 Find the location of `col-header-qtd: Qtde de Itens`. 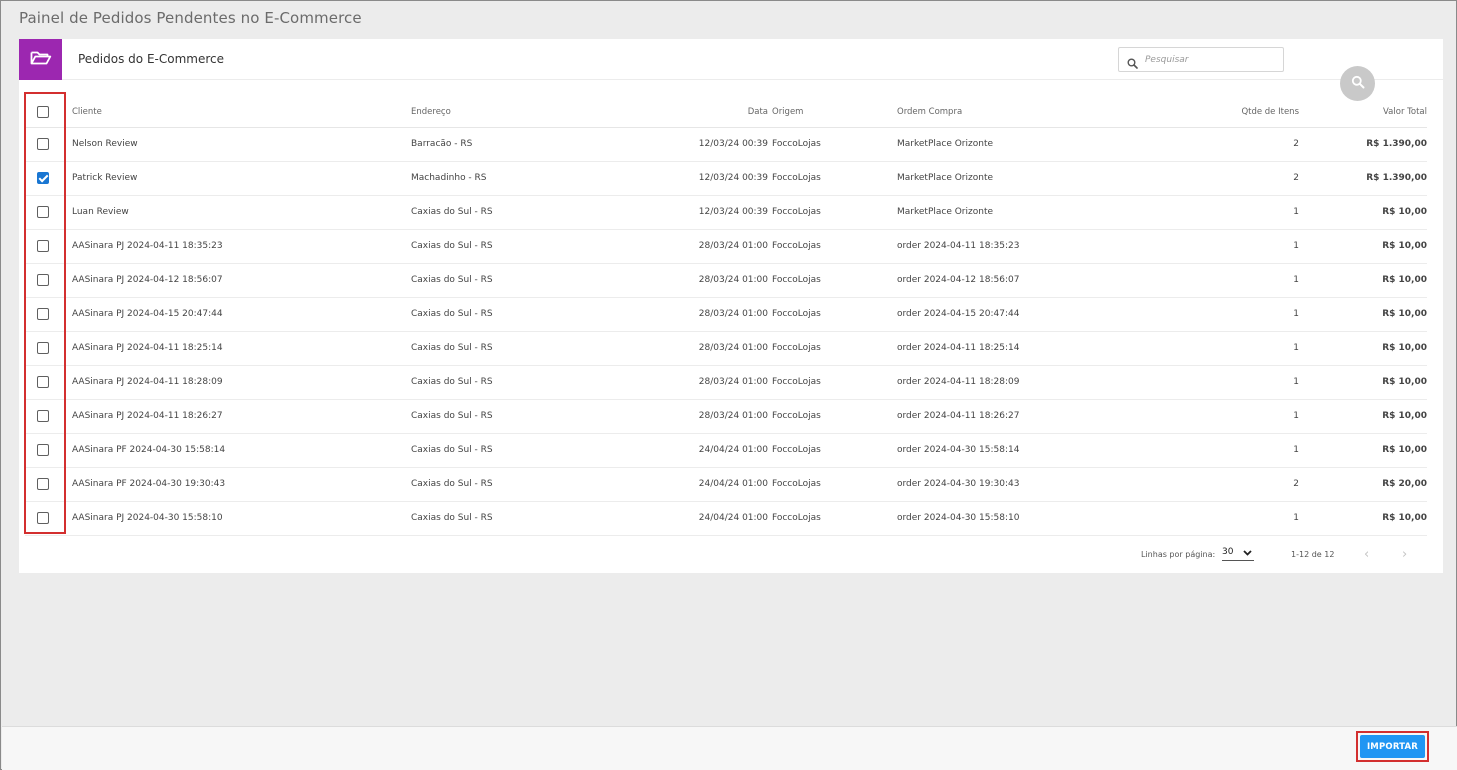

col-header-qtd: Qtde de Itens is located at coordinates (1252, 112).